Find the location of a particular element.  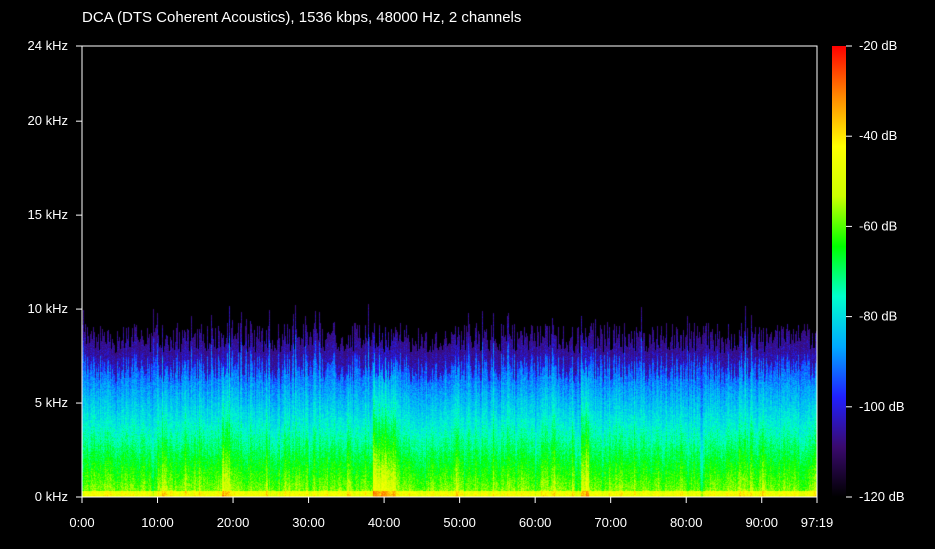

colorbar-gradient is located at coordinates (839, 271).